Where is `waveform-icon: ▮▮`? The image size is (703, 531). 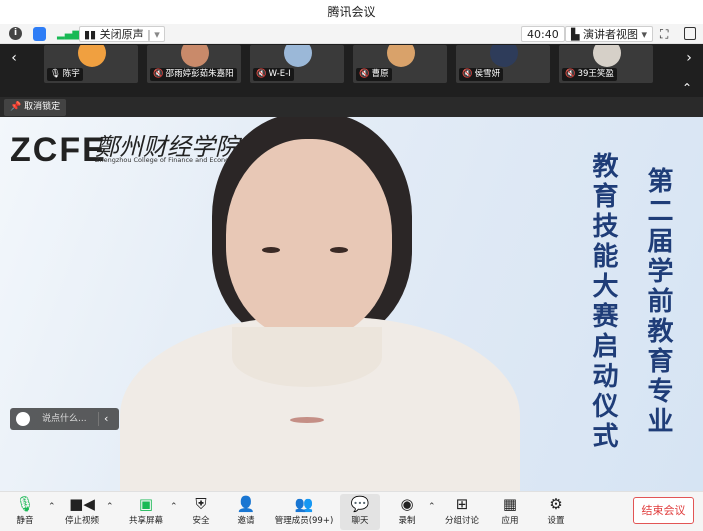
waveform-icon: ▮▮ is located at coordinates (90, 34).